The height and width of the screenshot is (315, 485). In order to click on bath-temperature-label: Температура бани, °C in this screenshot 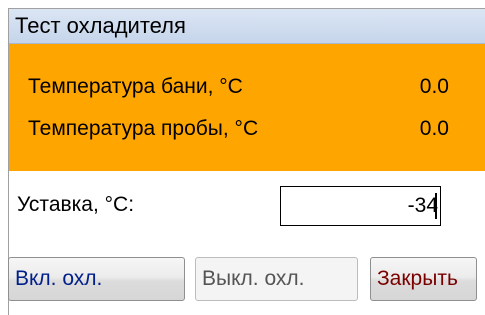, I will do `click(135, 86)`.